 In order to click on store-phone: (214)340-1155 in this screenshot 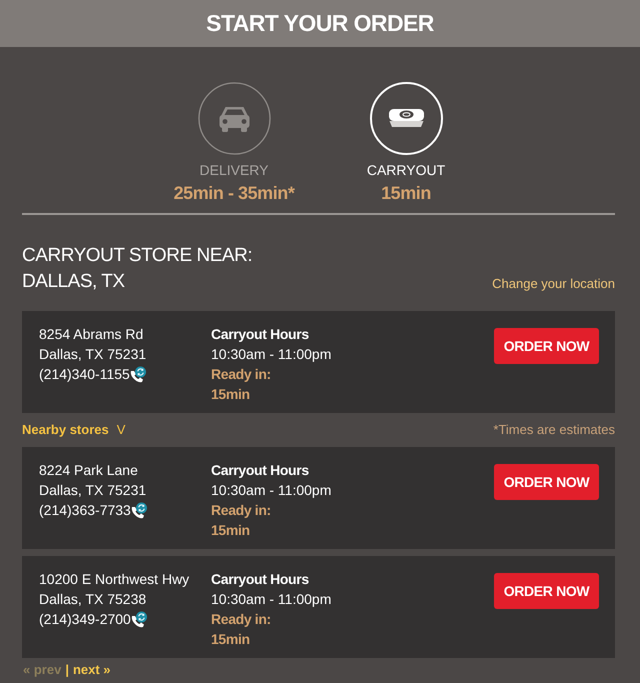, I will do `click(84, 374)`.